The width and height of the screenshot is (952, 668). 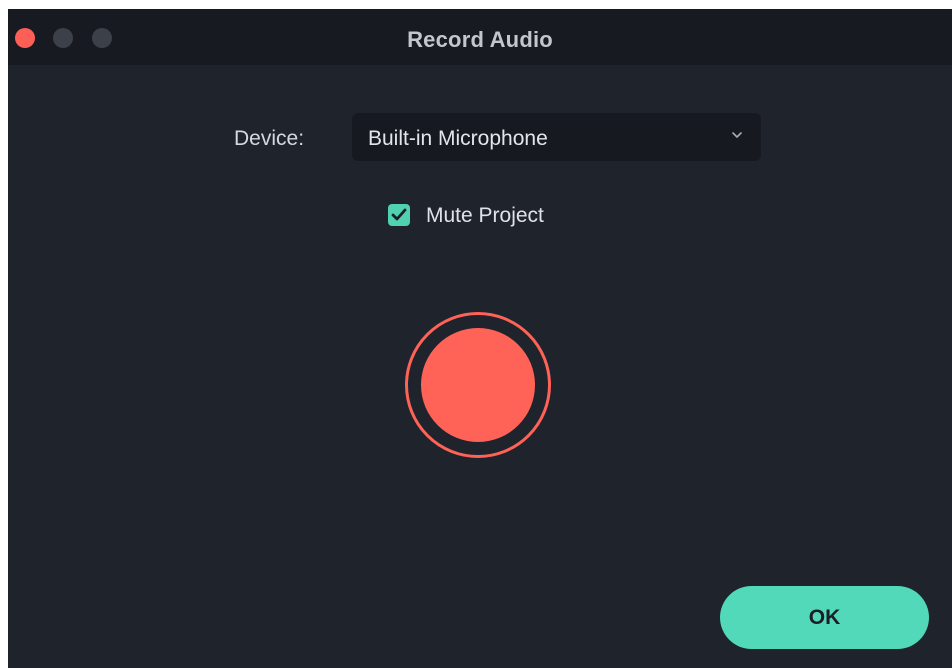 What do you see at coordinates (824, 617) in the screenshot?
I see `ok-button: OK` at bounding box center [824, 617].